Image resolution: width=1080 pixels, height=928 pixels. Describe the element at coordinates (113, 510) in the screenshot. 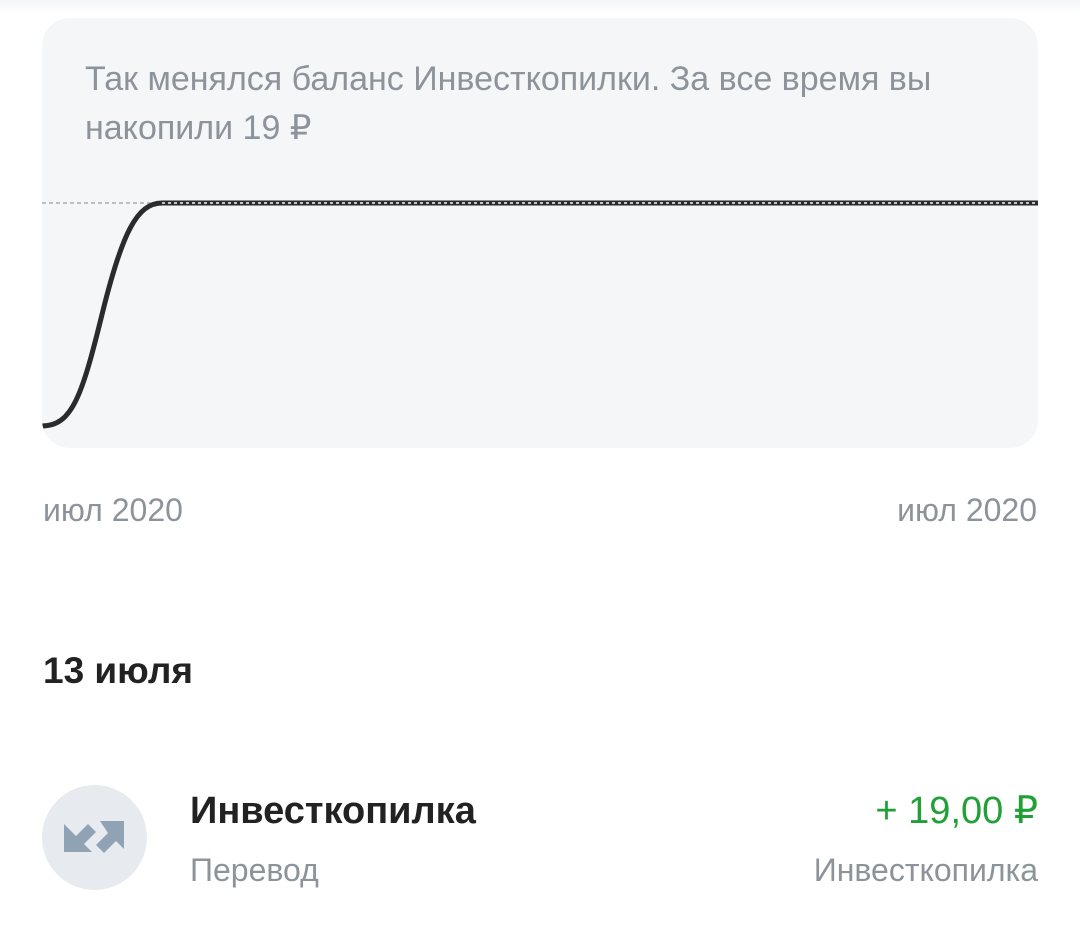

I see `x-axis-label-start: июл 2020` at that location.